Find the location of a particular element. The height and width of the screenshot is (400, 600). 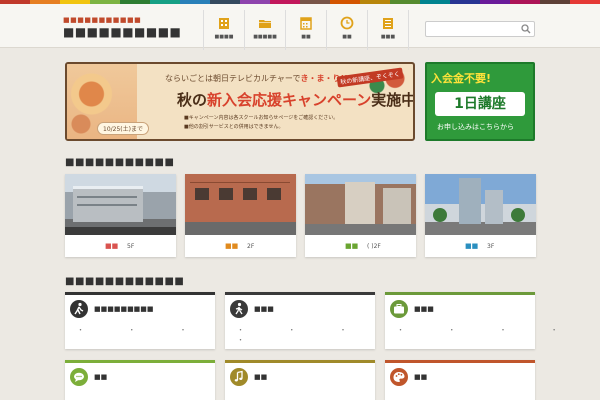

deadline-badge: 10/25(土)まで is located at coordinates (123, 128).